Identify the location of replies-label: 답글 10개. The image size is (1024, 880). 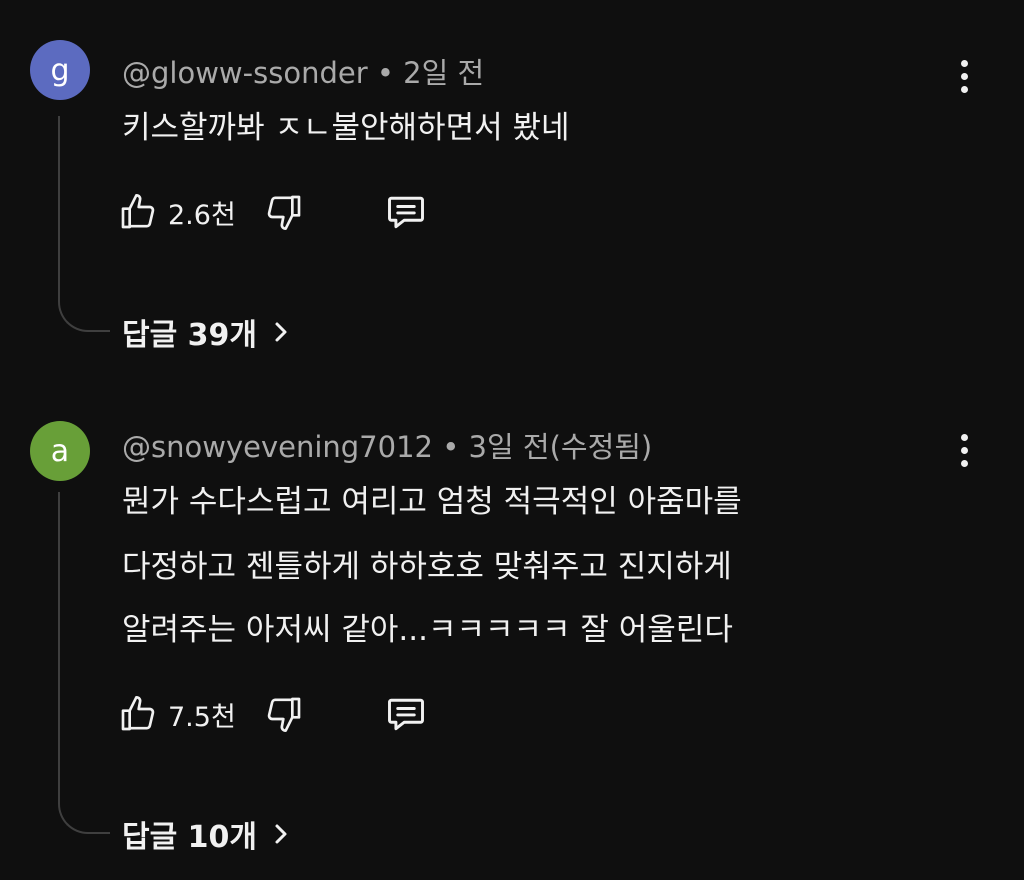
(189, 837).